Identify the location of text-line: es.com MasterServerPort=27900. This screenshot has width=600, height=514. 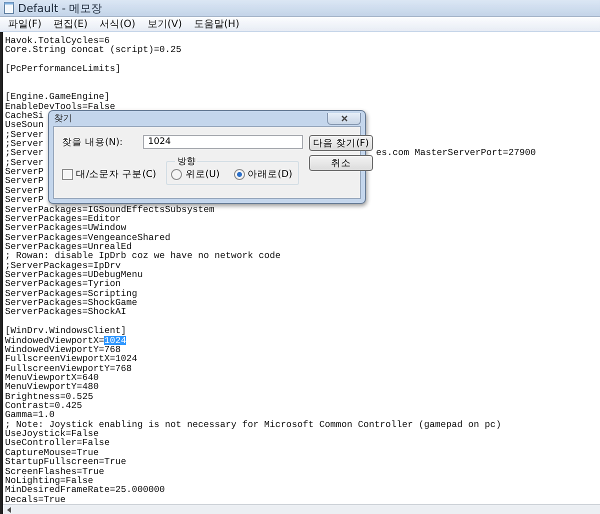
(456, 153).